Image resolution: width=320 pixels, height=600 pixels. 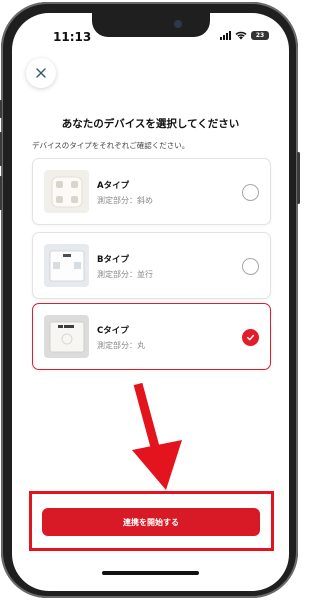 What do you see at coordinates (1, 193) in the screenshot?
I see `volume-down-button` at bounding box center [1, 193].